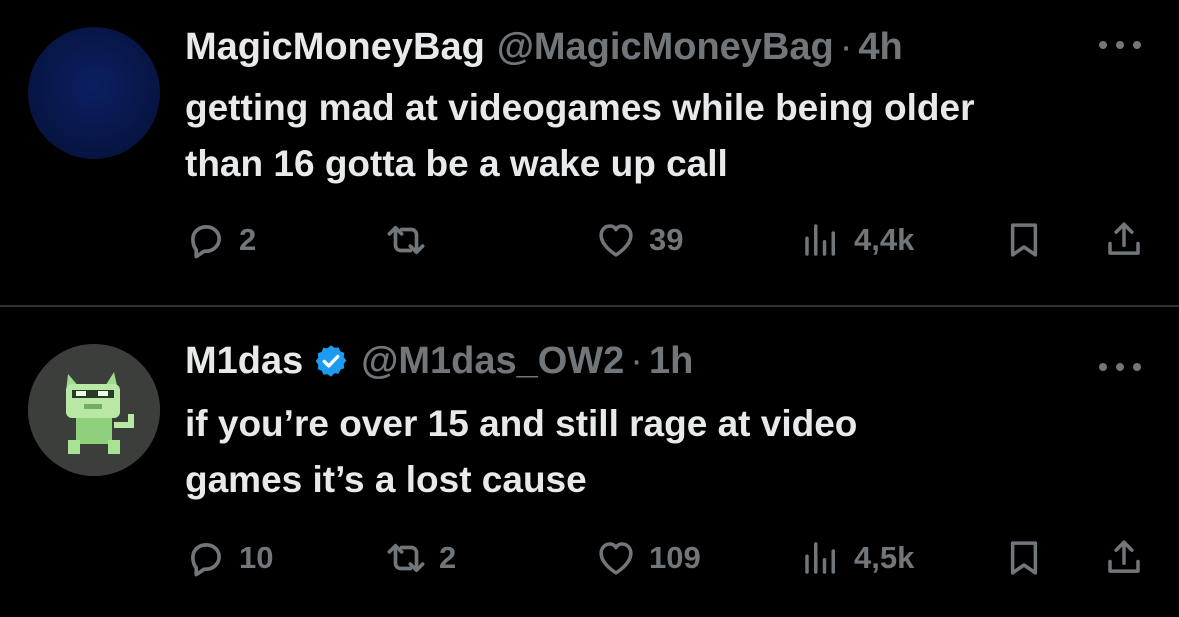 The height and width of the screenshot is (617, 1179). What do you see at coordinates (884, 239) in the screenshot?
I see `views-count: 4,4k` at bounding box center [884, 239].